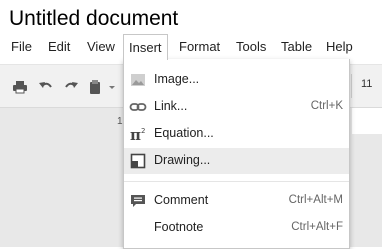  Describe the element at coordinates (101, 47) in the screenshot. I see `menu-view: View` at that location.